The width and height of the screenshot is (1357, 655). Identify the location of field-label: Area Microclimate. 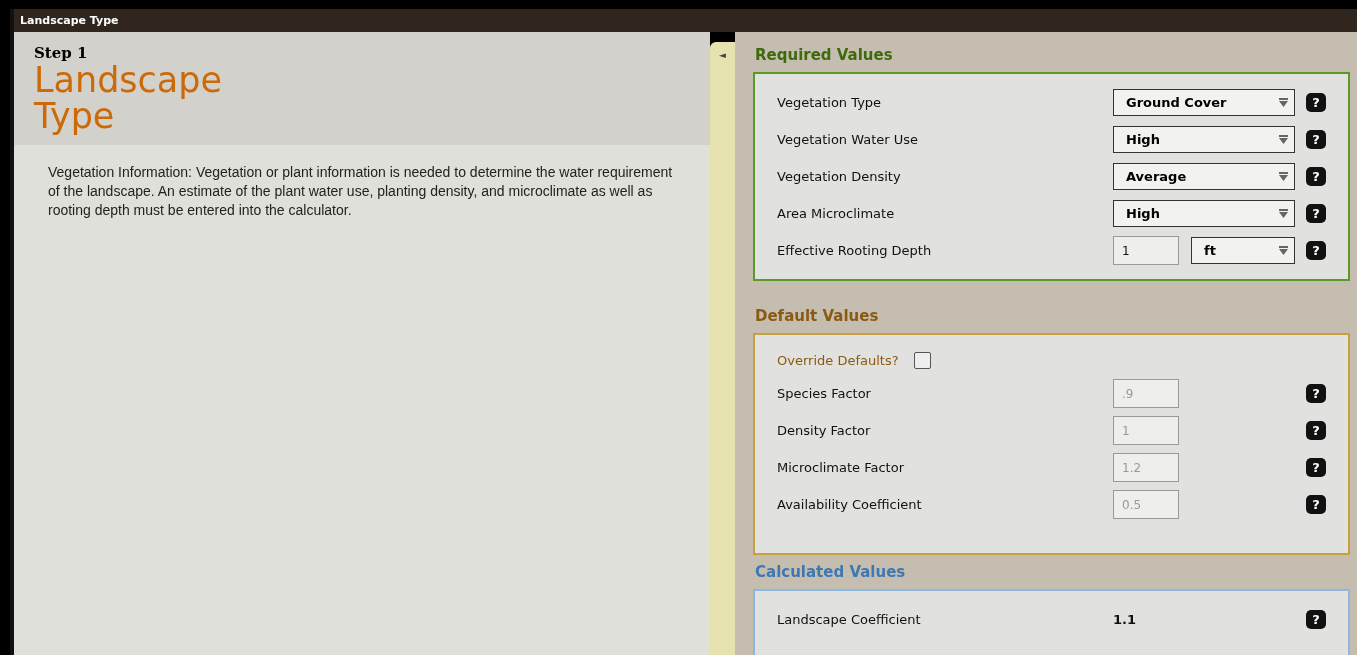
(836, 213).